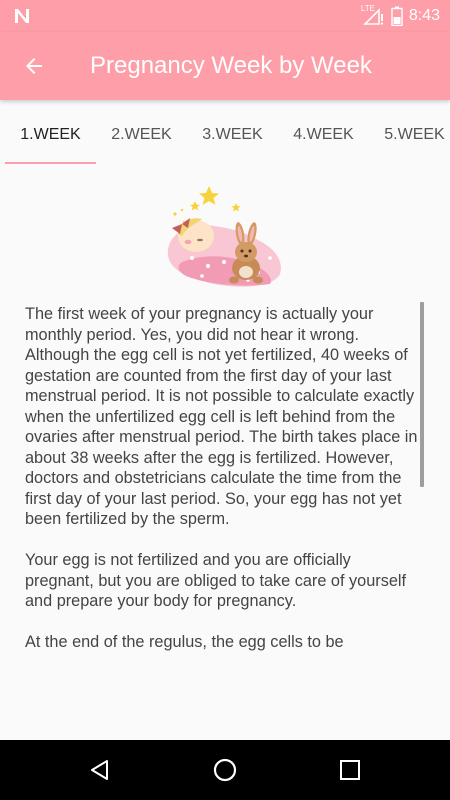 Image resolution: width=450 pixels, height=800 pixels. What do you see at coordinates (397, 16) in the screenshot?
I see `battery-icon` at bounding box center [397, 16].